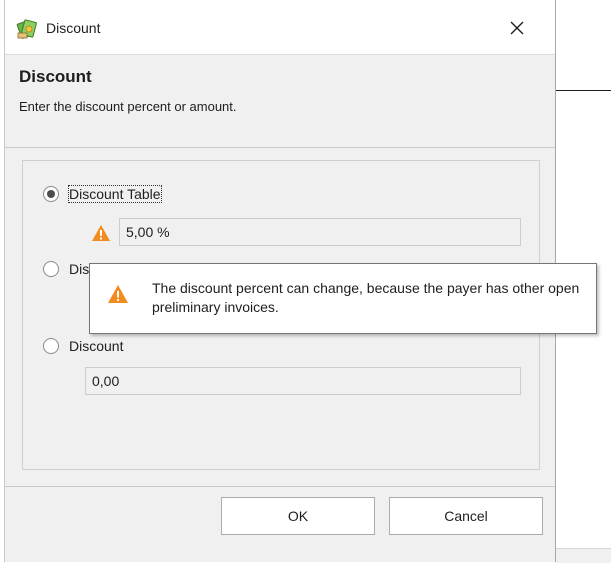 This screenshot has height=563, width=611. Describe the element at coordinates (115, 194) in the screenshot. I see `discount-table-label: Discount Table` at that location.